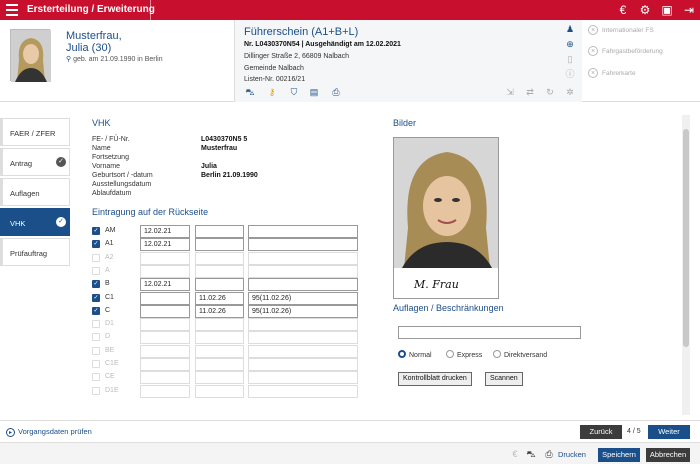 The image size is (700, 464). Describe the element at coordinates (294, 92) in the screenshot. I see `shield-badge-icon: ⛉` at that location.